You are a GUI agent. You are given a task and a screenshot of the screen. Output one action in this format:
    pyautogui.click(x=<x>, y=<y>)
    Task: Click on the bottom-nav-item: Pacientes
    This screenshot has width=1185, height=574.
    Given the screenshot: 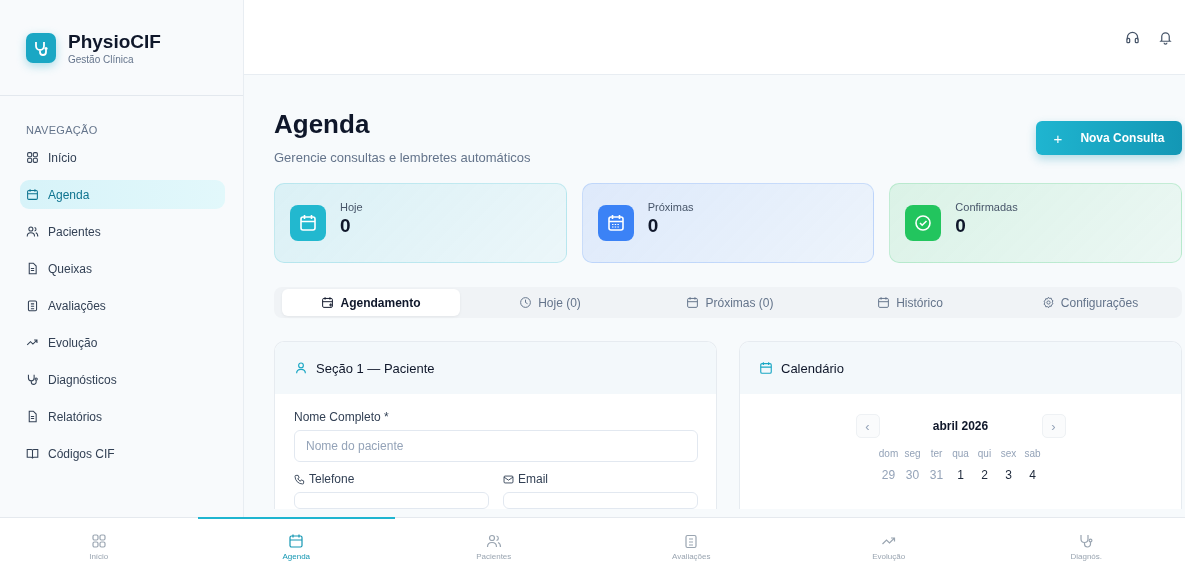 What is the action you would take?
    pyautogui.click(x=494, y=545)
    